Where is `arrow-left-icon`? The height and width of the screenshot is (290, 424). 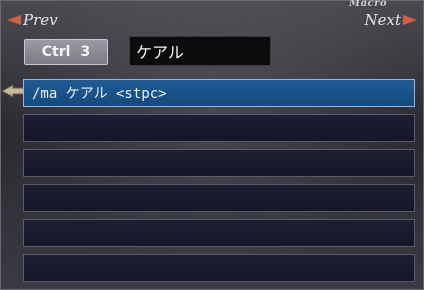
arrow-left-icon is located at coordinates (14, 20).